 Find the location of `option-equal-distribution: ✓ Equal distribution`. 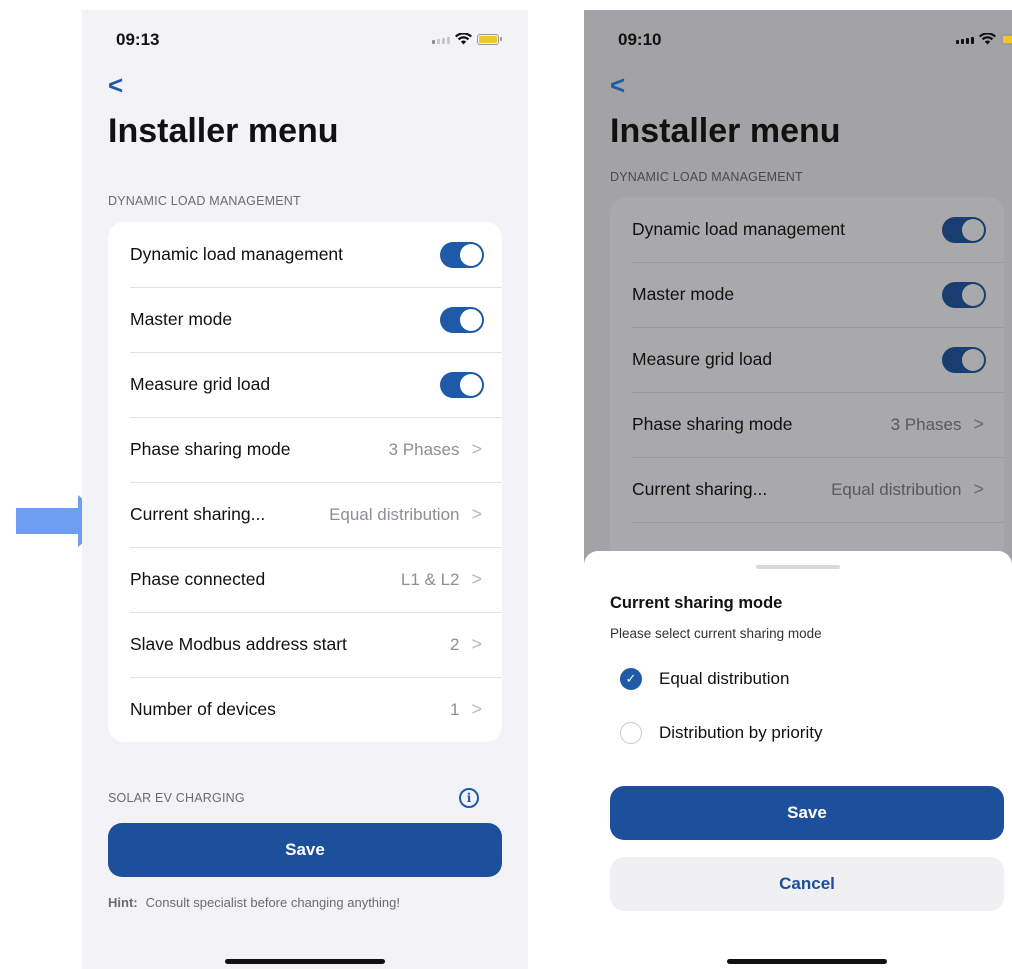

option-equal-distribution: ✓ Equal distribution is located at coordinates (704, 679).